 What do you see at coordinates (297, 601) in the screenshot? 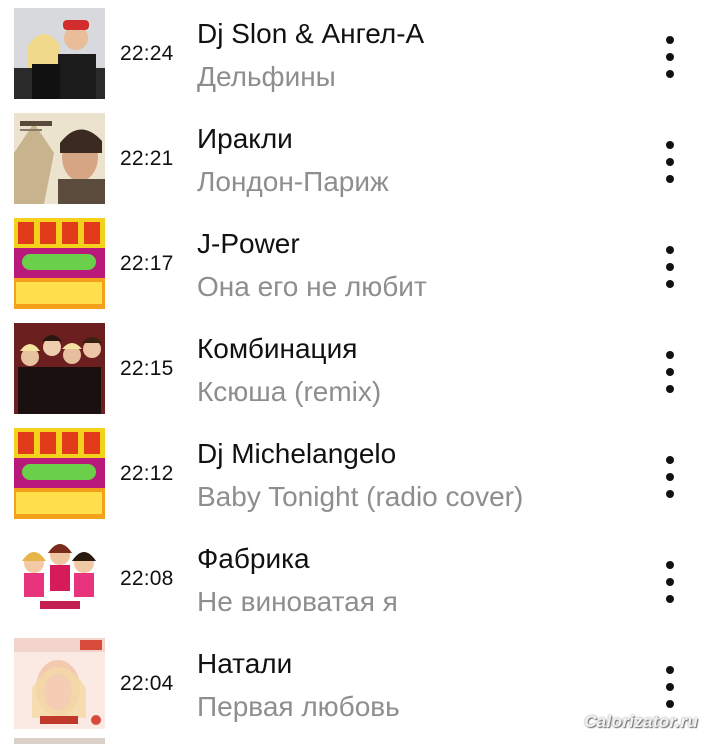
I see `song-title: Не виноватая я` at bounding box center [297, 601].